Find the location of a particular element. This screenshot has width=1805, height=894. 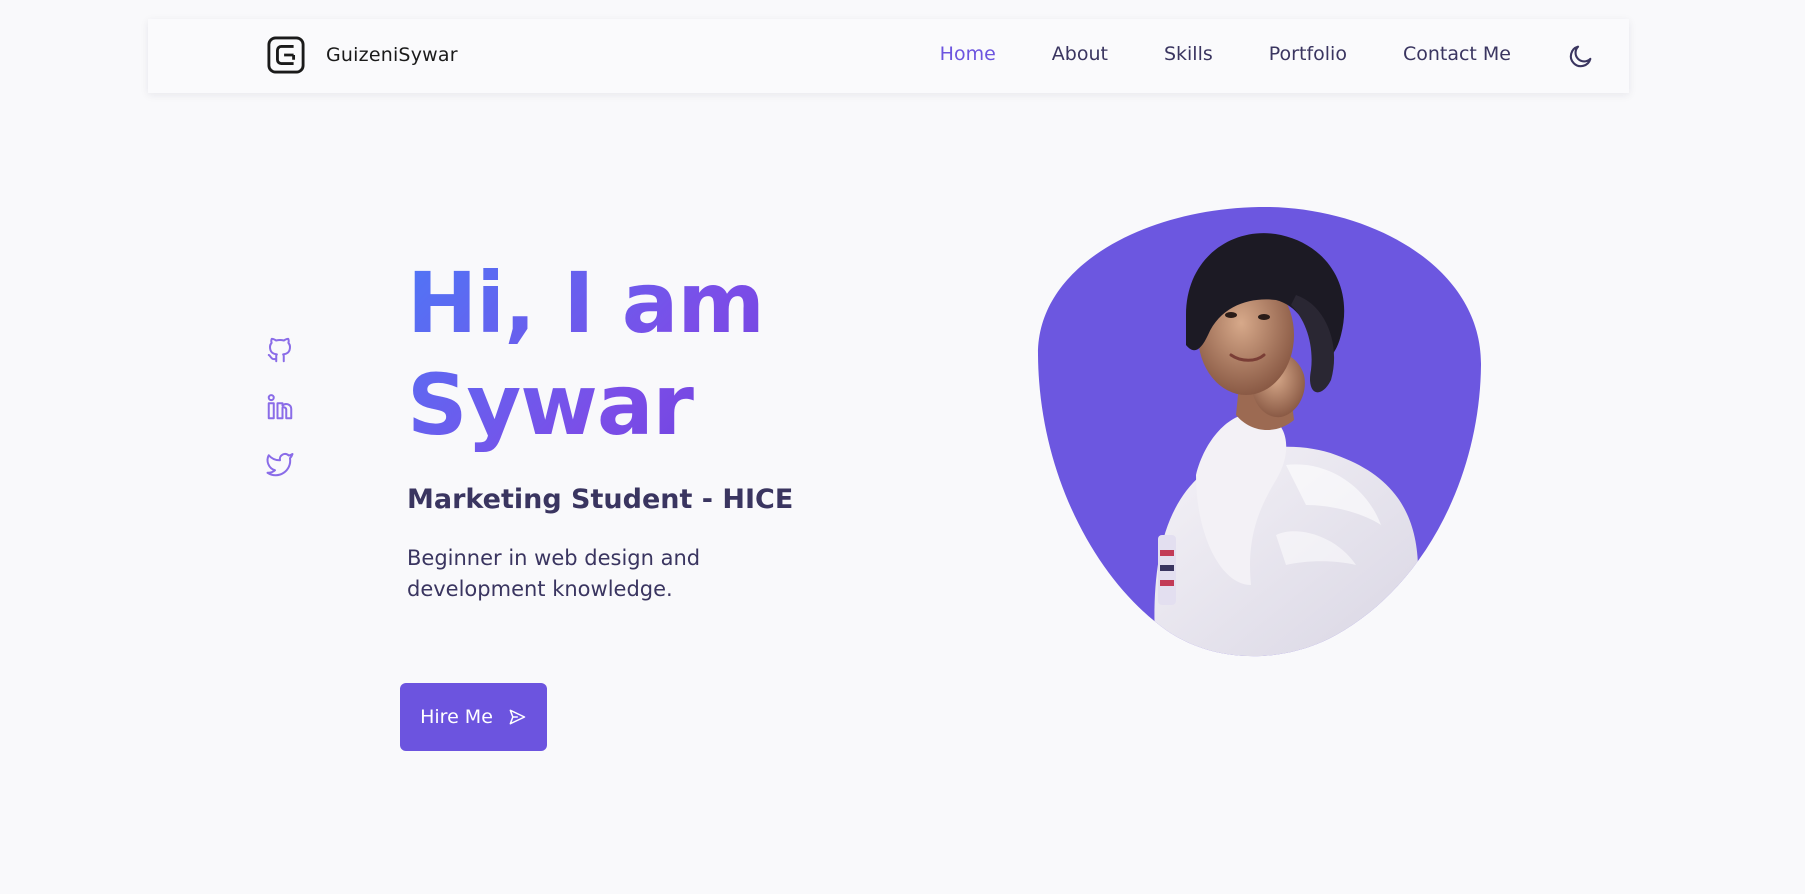

nav-contact: Contact Me is located at coordinates (1457, 54).